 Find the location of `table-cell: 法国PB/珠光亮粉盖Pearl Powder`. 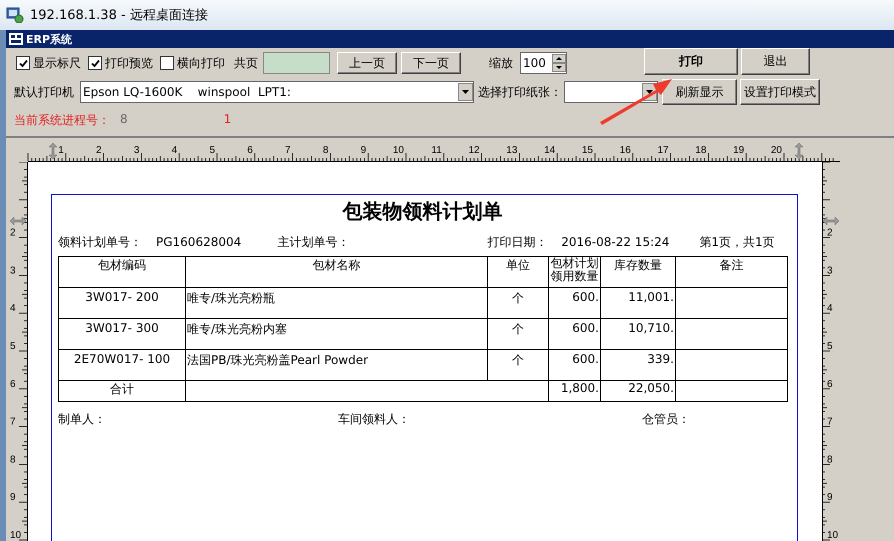

table-cell: 法国PB/珠光亮粉盖Pearl Powder is located at coordinates (337, 365).